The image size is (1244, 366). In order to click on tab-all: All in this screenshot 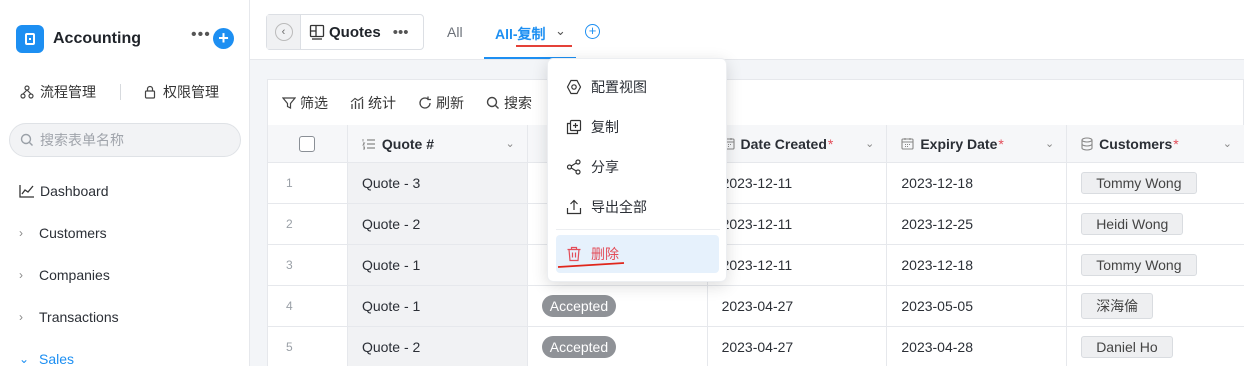, I will do `click(455, 32)`.